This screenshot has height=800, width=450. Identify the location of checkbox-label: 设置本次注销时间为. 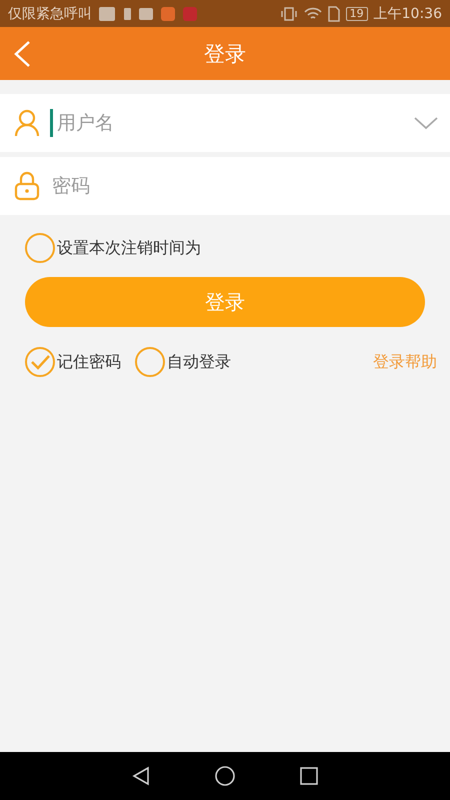
(129, 248).